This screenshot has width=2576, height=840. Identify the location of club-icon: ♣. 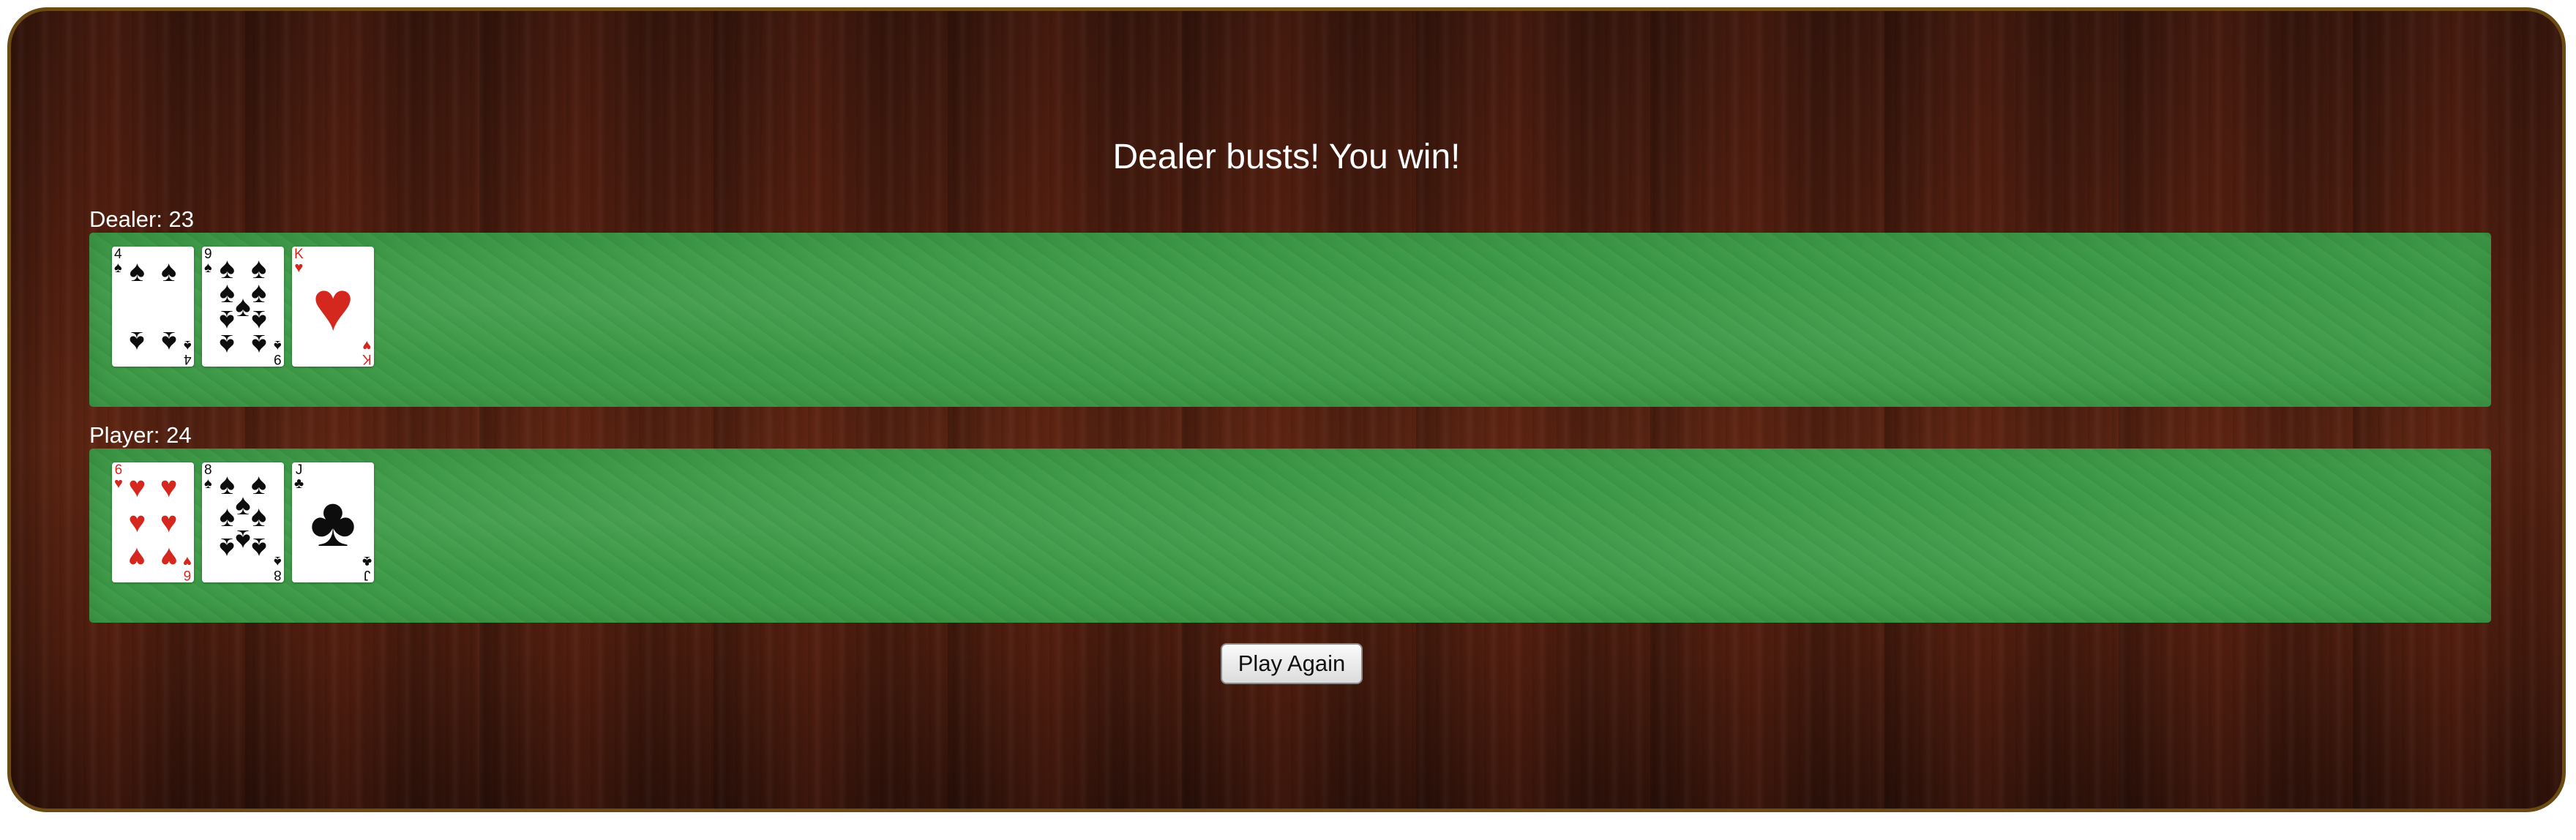
(333, 522).